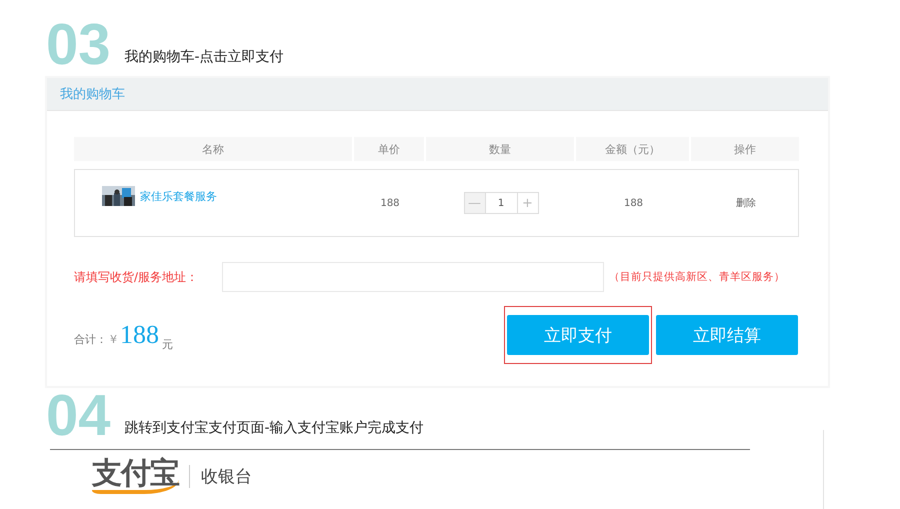 This screenshot has height=509, width=900. What do you see at coordinates (501, 203) in the screenshot?
I see `quantity-field: 1` at bounding box center [501, 203].